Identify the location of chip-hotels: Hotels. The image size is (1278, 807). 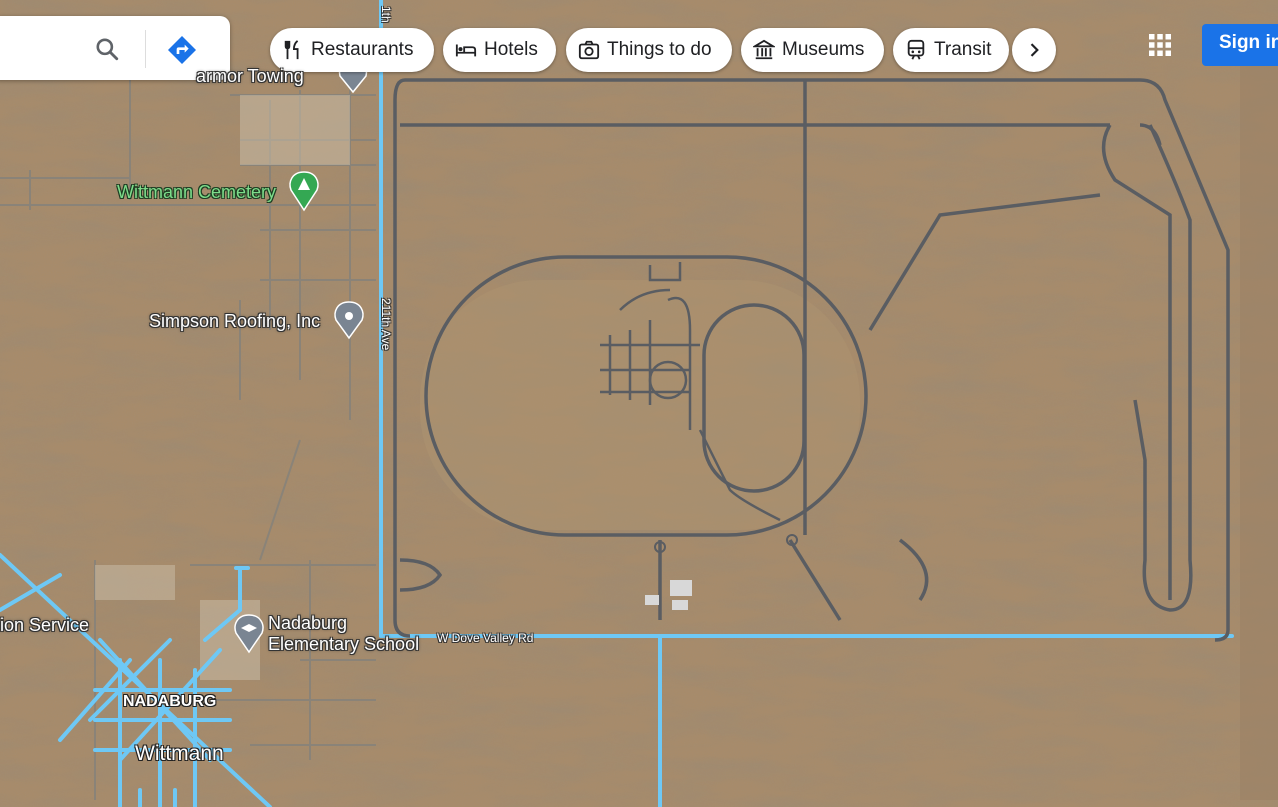
(499, 50).